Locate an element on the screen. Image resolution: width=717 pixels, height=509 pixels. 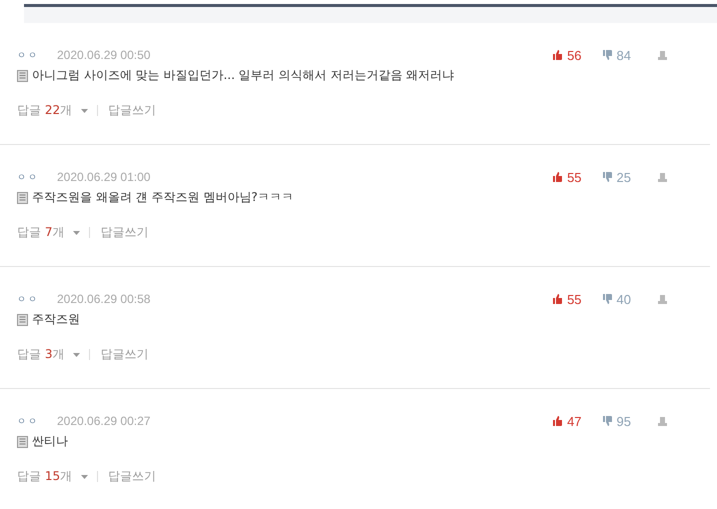
comment-text: 싼티나 is located at coordinates (50, 441).